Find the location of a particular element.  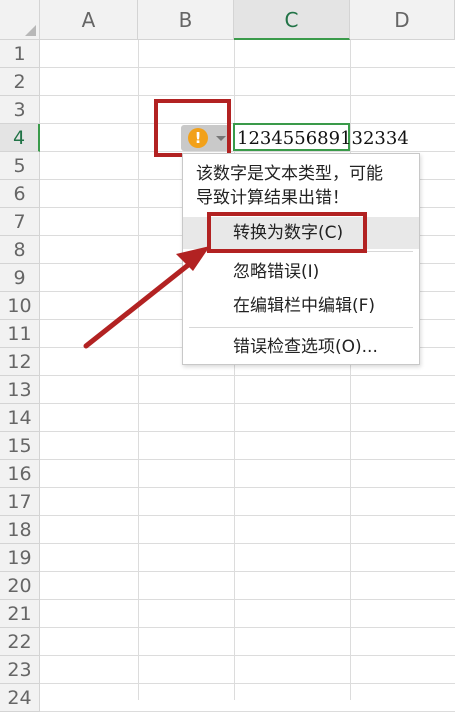

cell-c4-value: 123455689132334 is located at coordinates (323, 138).